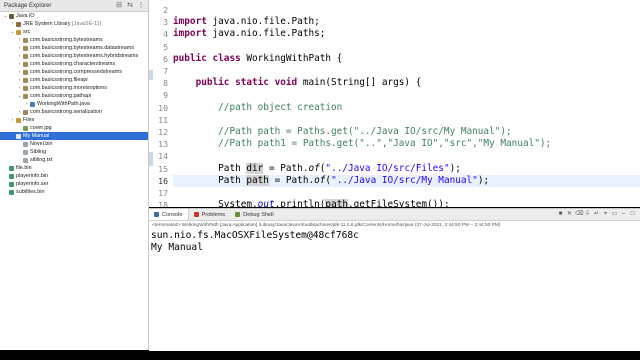  Describe the element at coordinates (280, 107) in the screenshot. I see `code-token: //path object creation` at that location.